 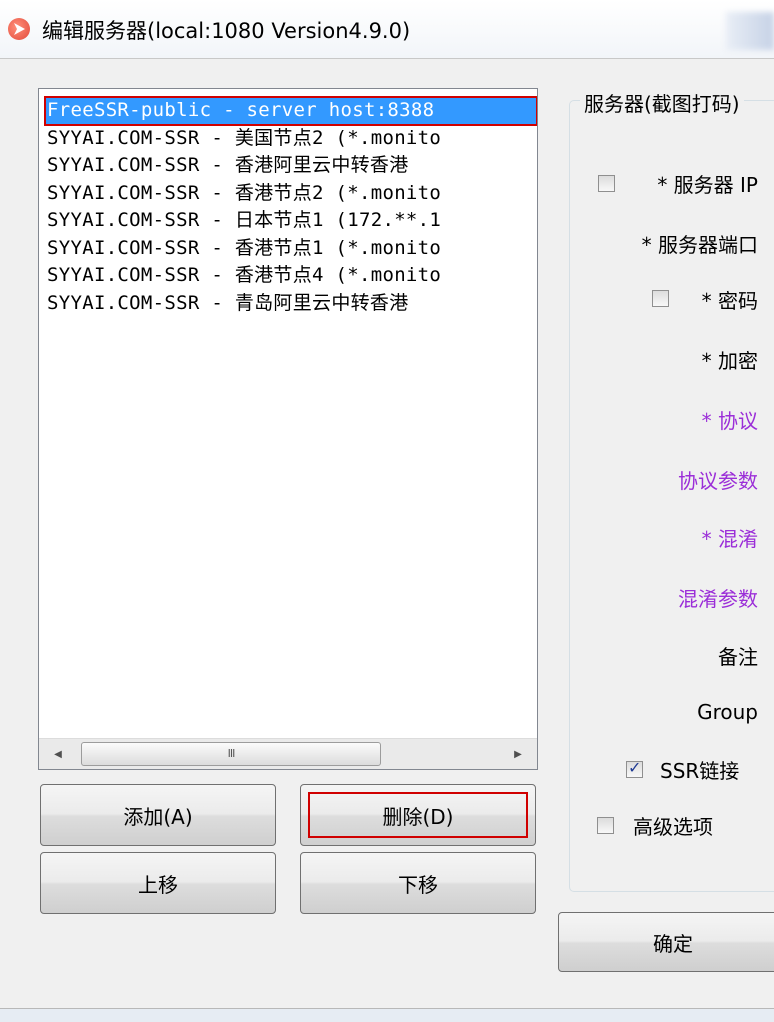 I want to click on encryption-label: * 加密, so click(x=729, y=361).